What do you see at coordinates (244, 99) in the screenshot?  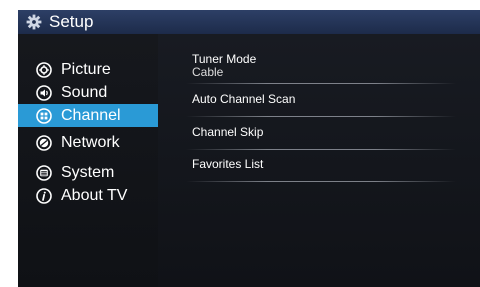 I see `menu-item-label: Auto Channel Scan` at bounding box center [244, 99].